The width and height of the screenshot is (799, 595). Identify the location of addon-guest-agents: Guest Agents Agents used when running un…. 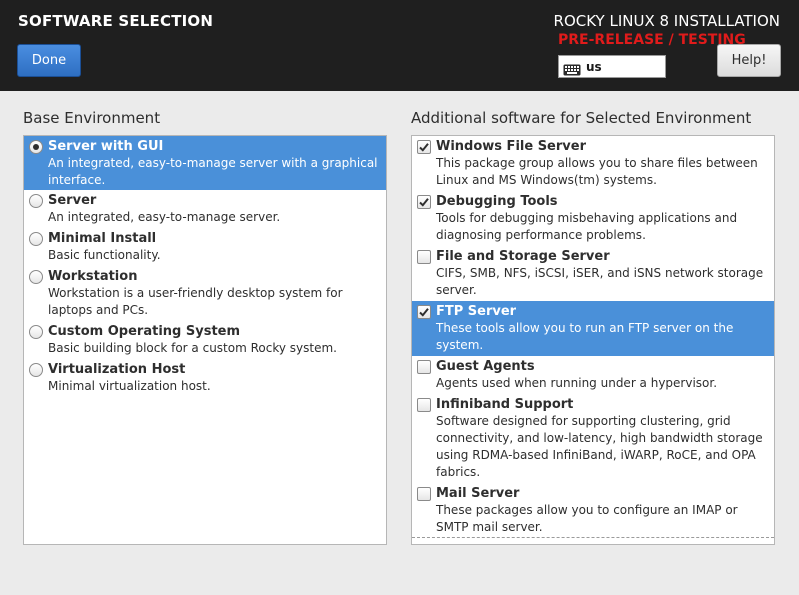
(593, 375).